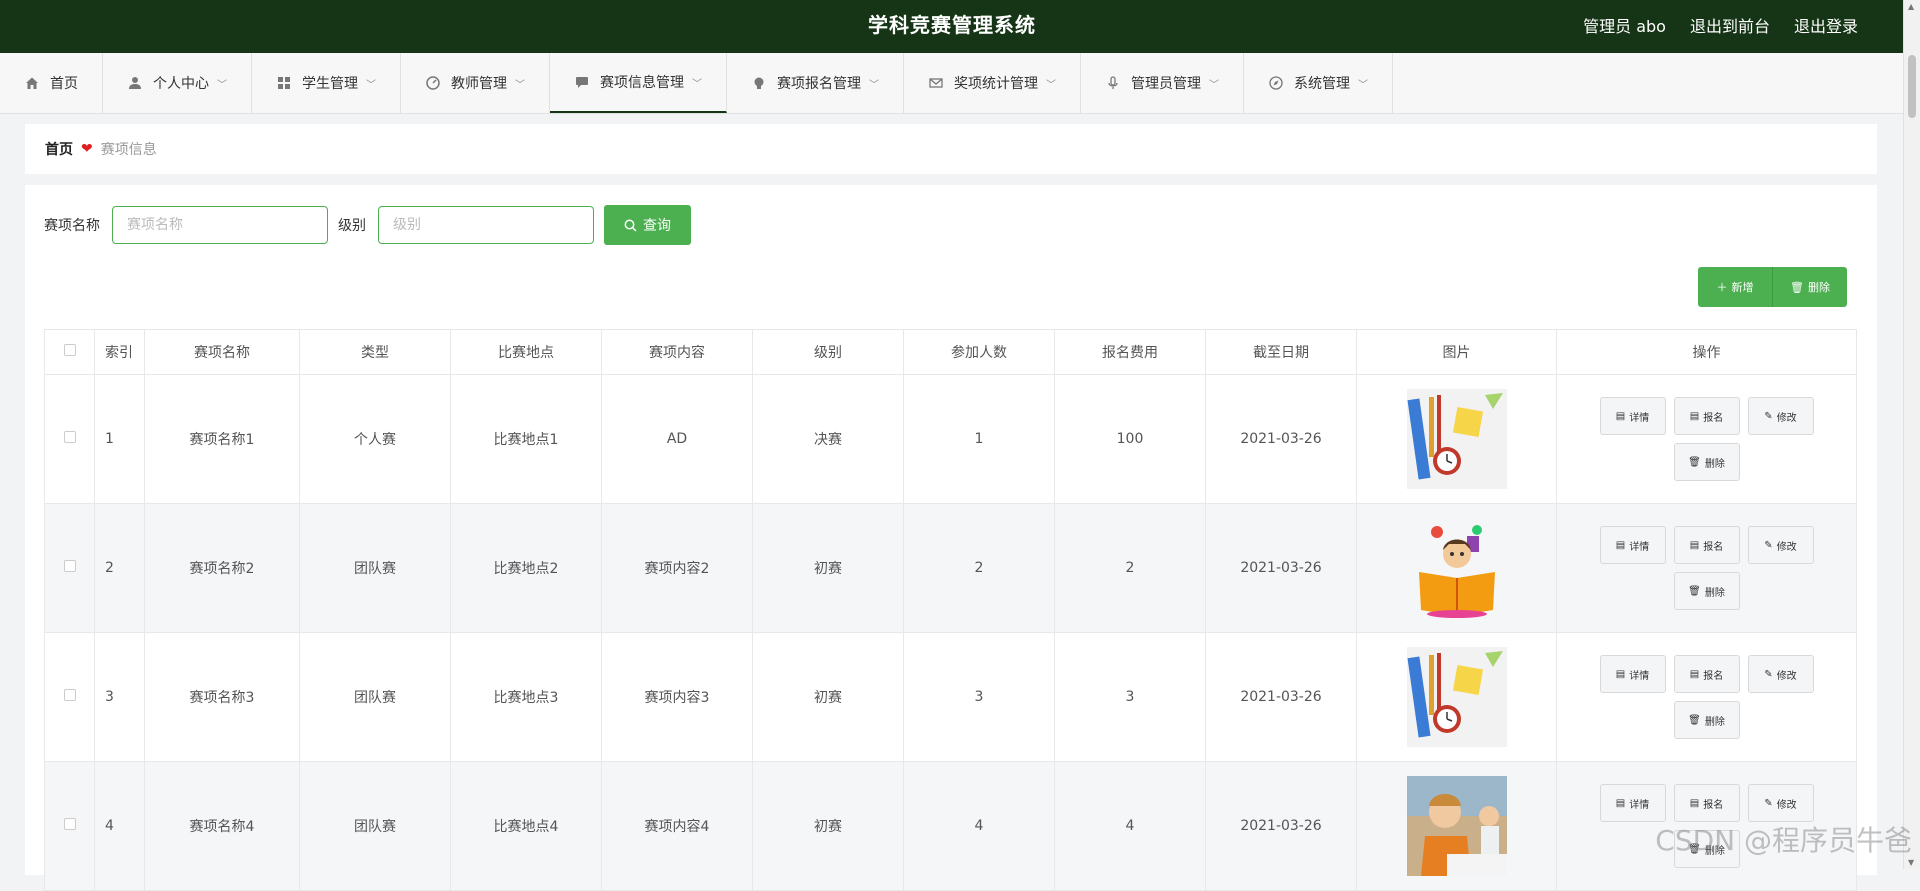 This screenshot has width=1920, height=891. What do you see at coordinates (1281, 568) in the screenshot?
I see `cell-date: 2021-03-26` at bounding box center [1281, 568].